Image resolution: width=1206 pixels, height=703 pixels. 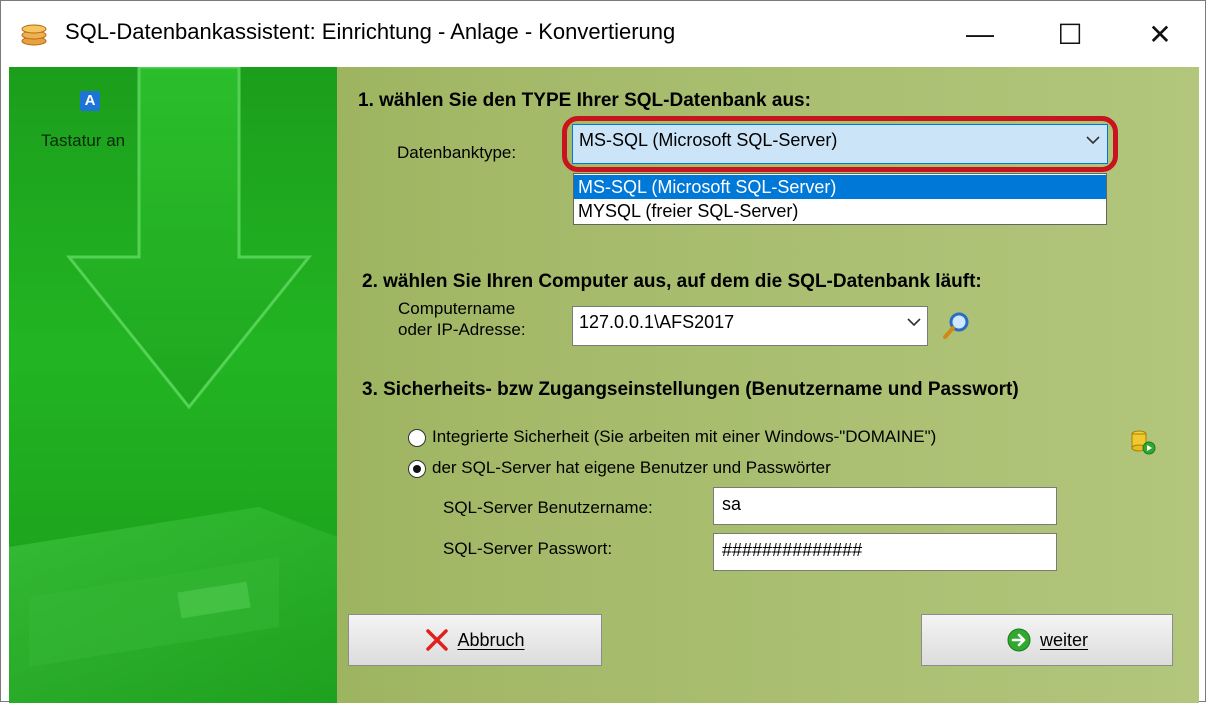 I want to click on highlight-outline, so click(x=840, y=144).